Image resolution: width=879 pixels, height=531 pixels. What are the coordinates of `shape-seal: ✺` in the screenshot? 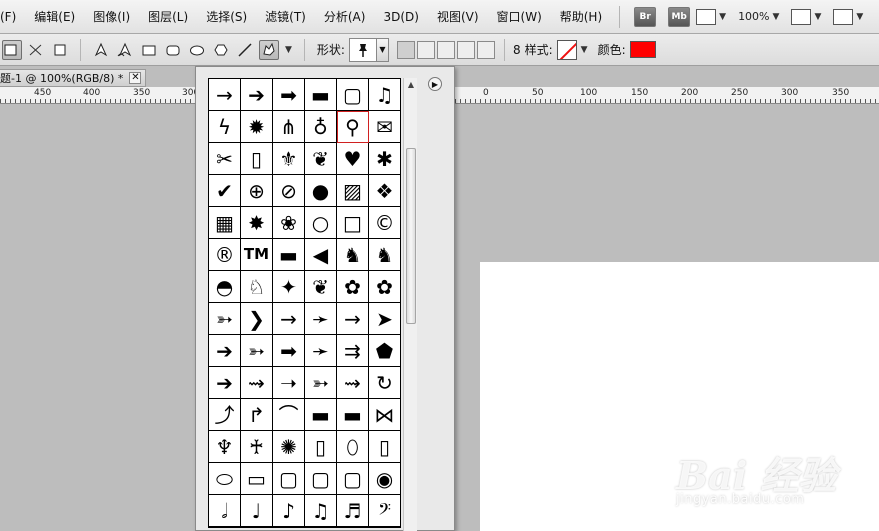 It's located at (289, 447).